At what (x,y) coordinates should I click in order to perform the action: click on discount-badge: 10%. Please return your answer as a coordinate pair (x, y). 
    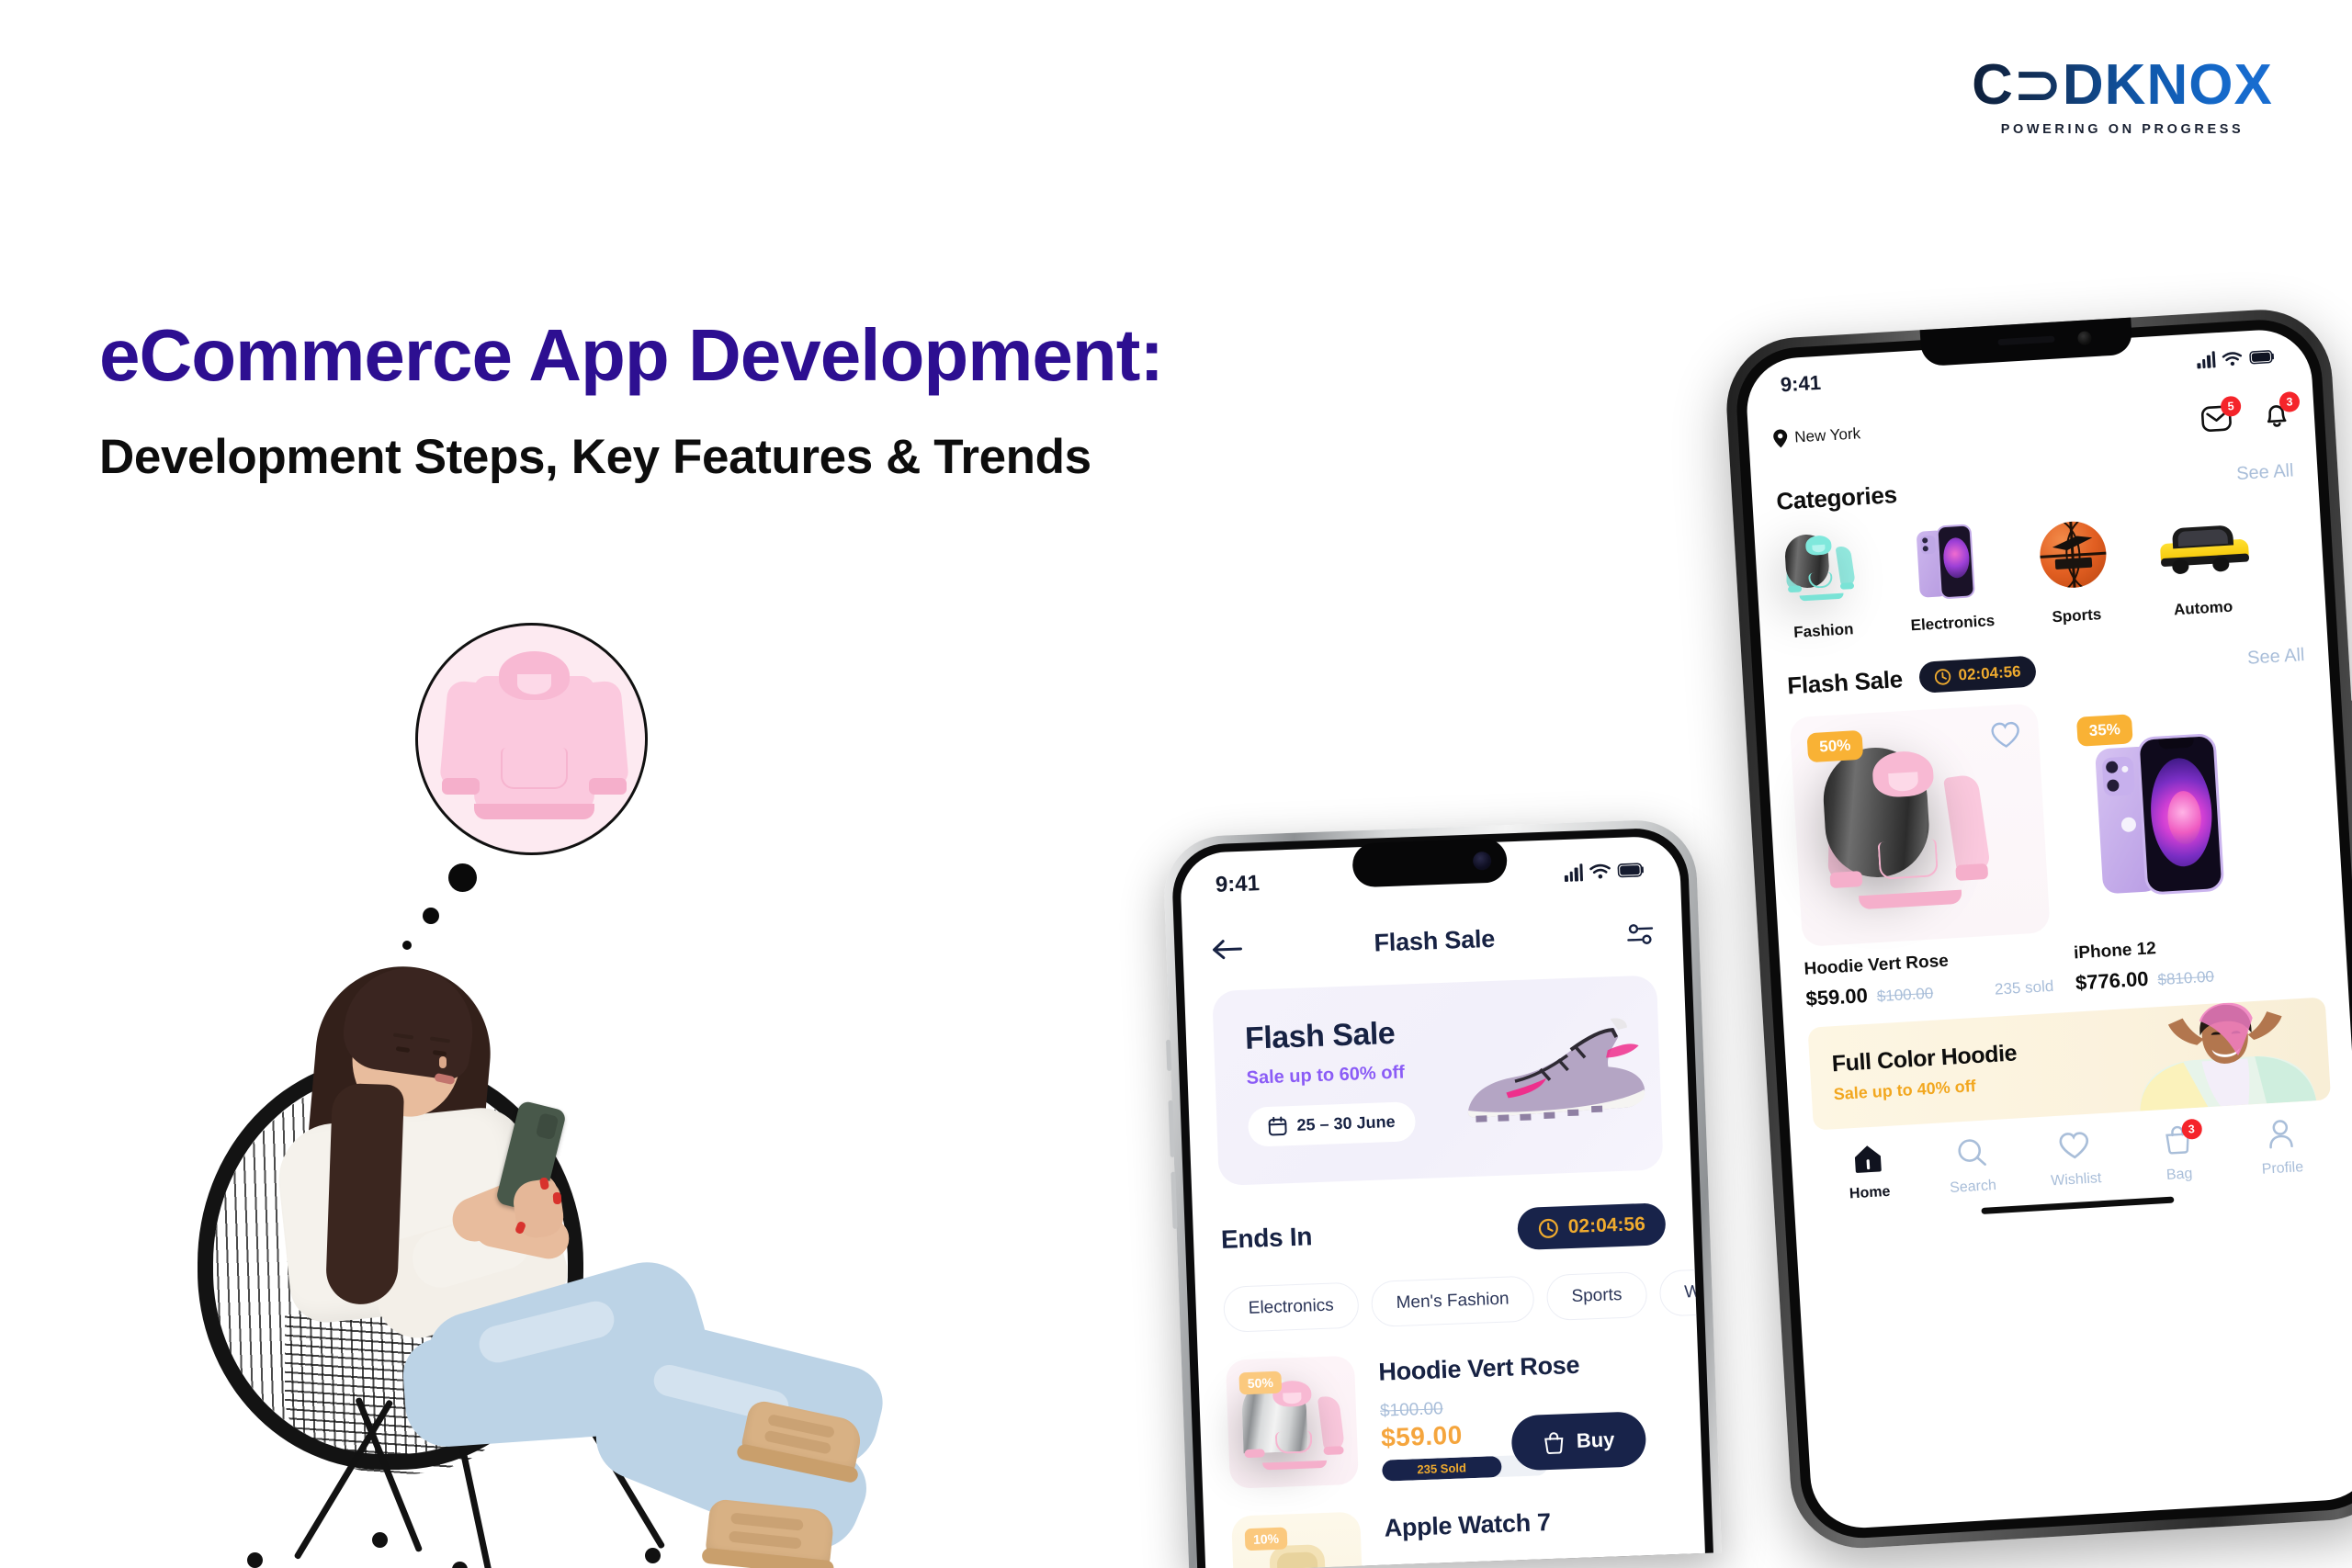
    Looking at the image, I should click on (1266, 1539).